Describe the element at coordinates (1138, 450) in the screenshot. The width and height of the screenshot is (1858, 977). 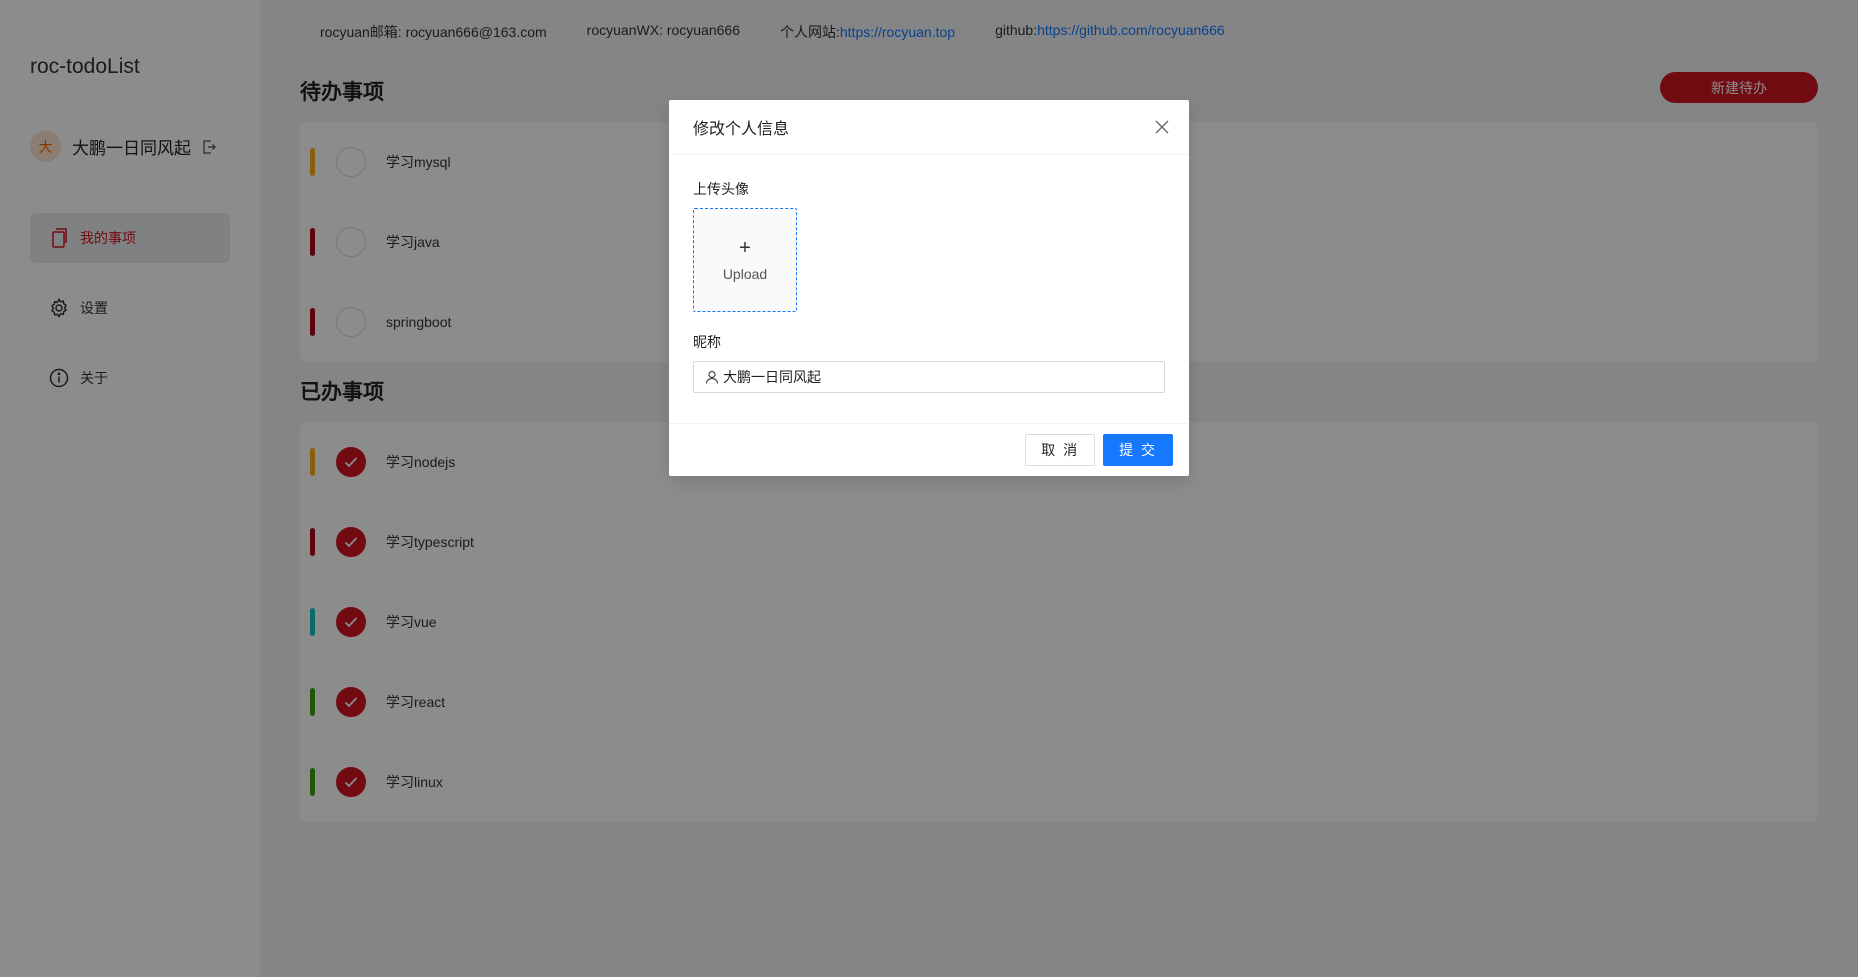
I see `submit-button: 提 交` at that location.